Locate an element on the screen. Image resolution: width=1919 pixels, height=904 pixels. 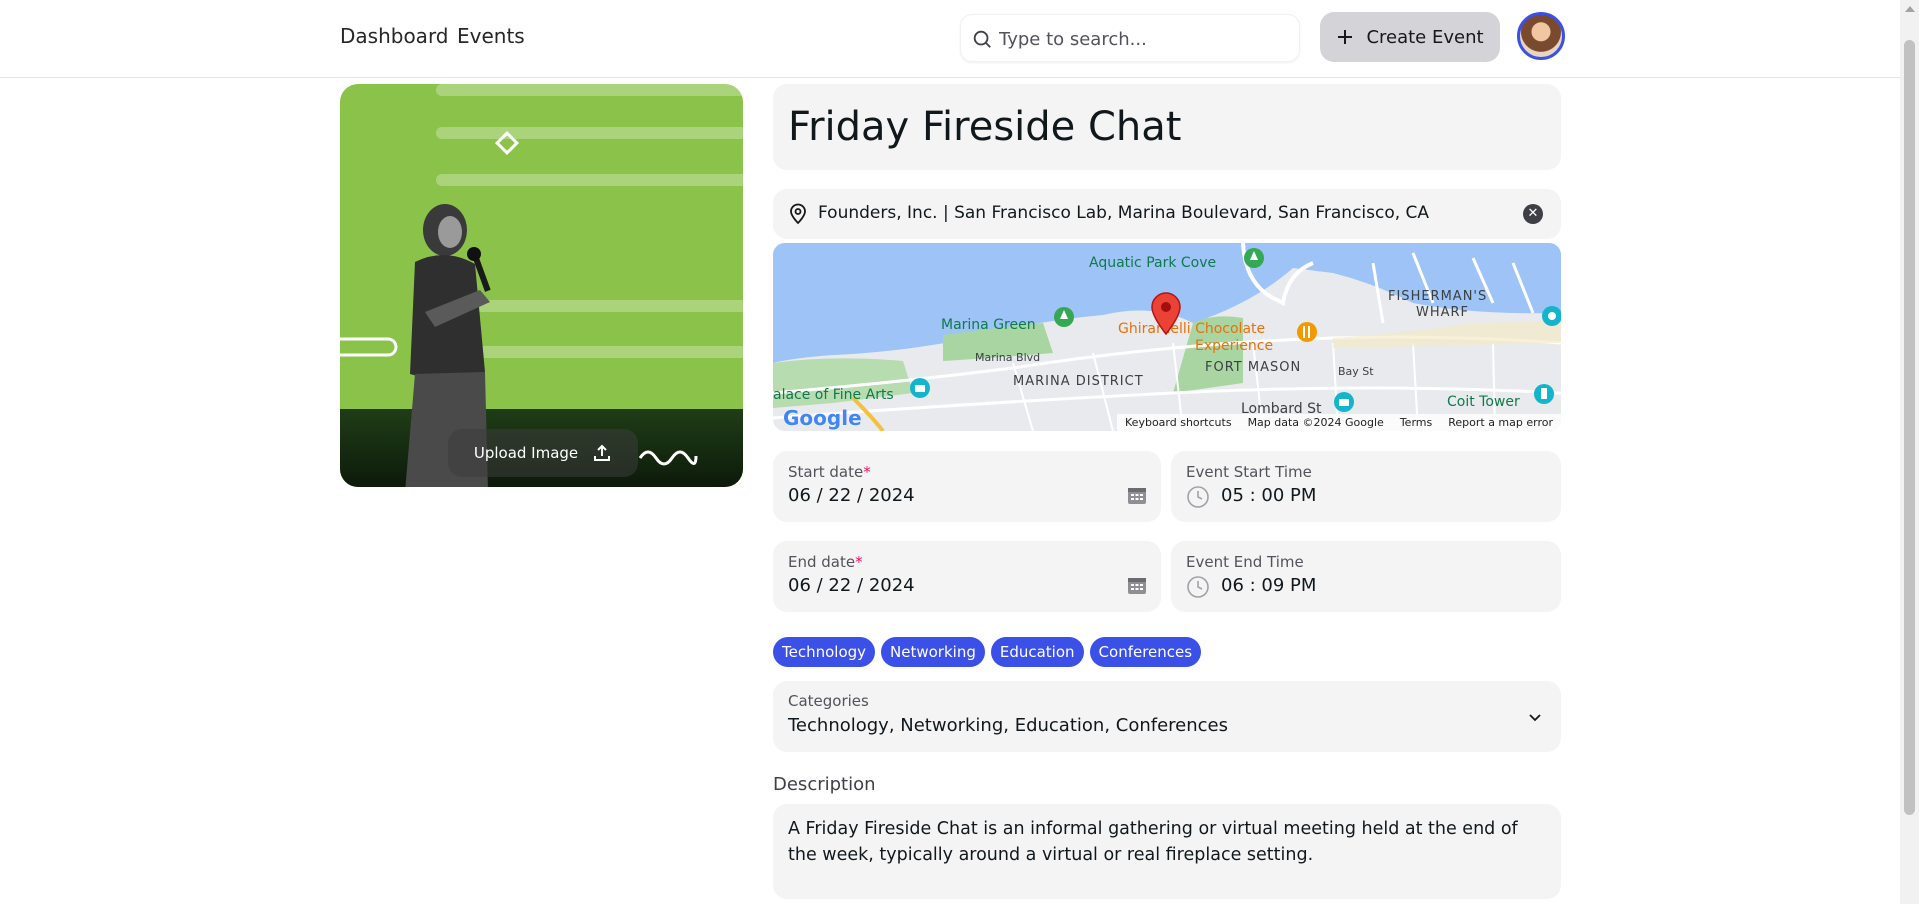
report-map-error-link: Report a map error is located at coordinates (1500, 422).